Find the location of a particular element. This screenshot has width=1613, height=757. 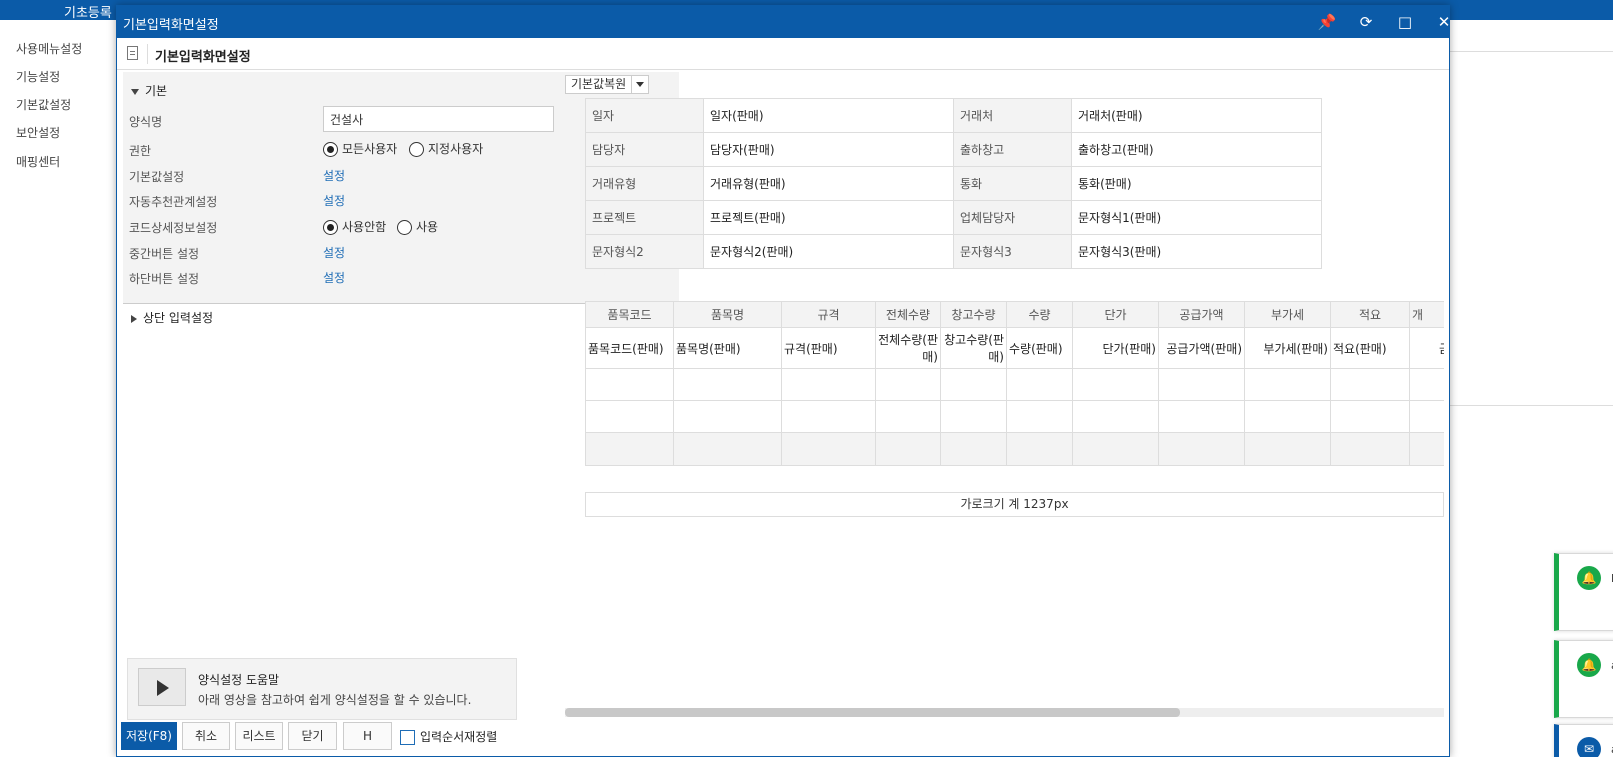

sidebar-item-menu-settings: 사용메뉴설정 is located at coordinates (49, 48).